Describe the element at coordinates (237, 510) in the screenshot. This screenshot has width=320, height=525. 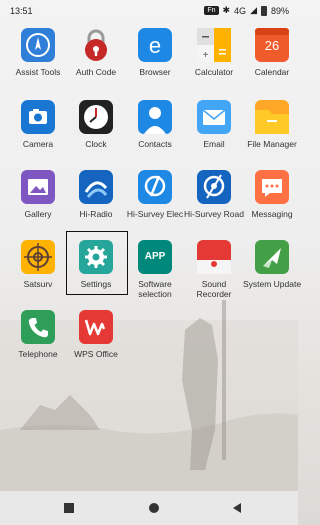
I see `back-icon` at that location.